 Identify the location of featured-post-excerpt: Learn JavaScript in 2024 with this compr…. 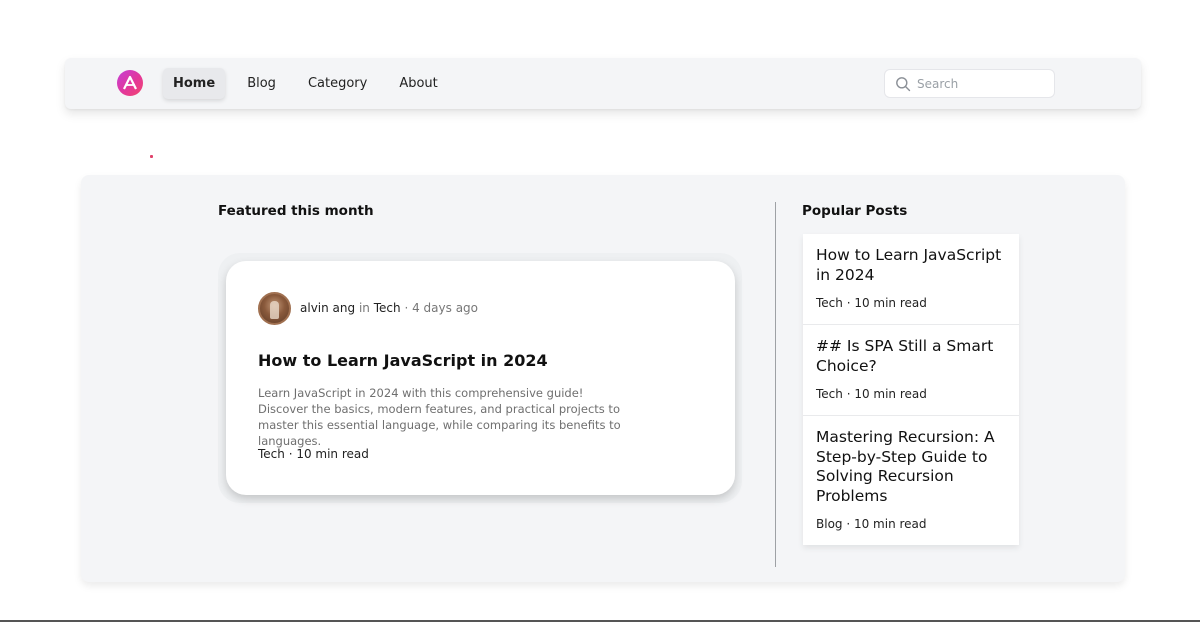
(439, 417).